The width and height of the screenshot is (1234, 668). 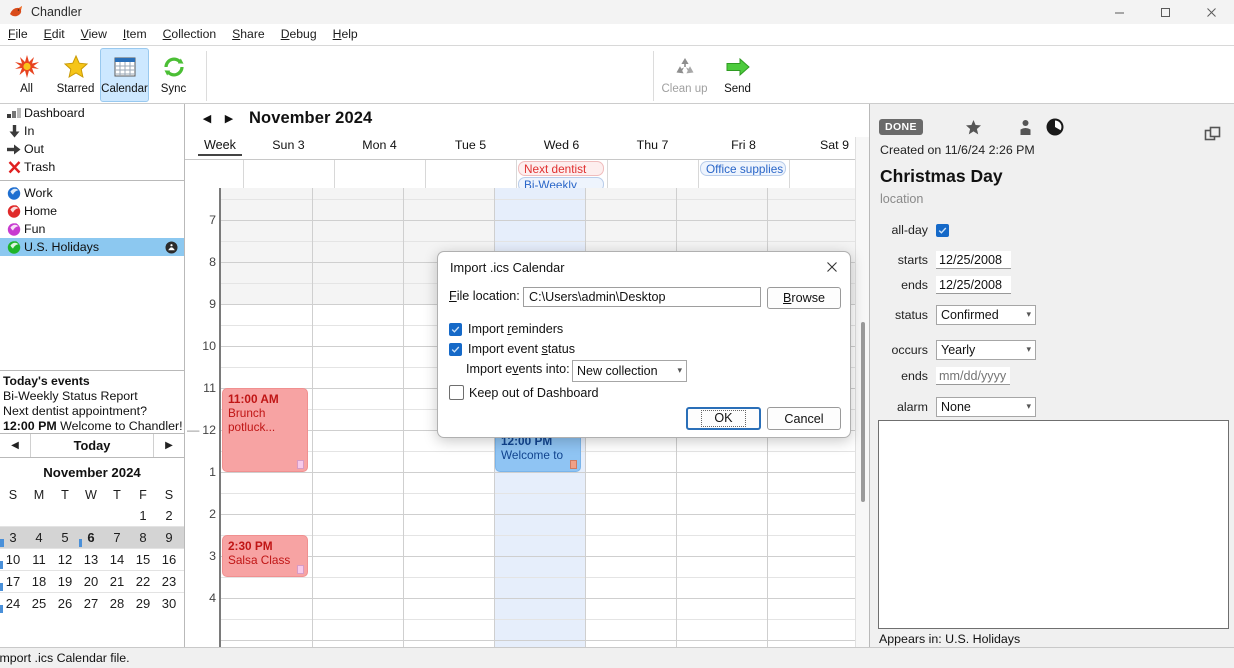 I want to click on minical-day-27: 27, so click(x=91, y=603).